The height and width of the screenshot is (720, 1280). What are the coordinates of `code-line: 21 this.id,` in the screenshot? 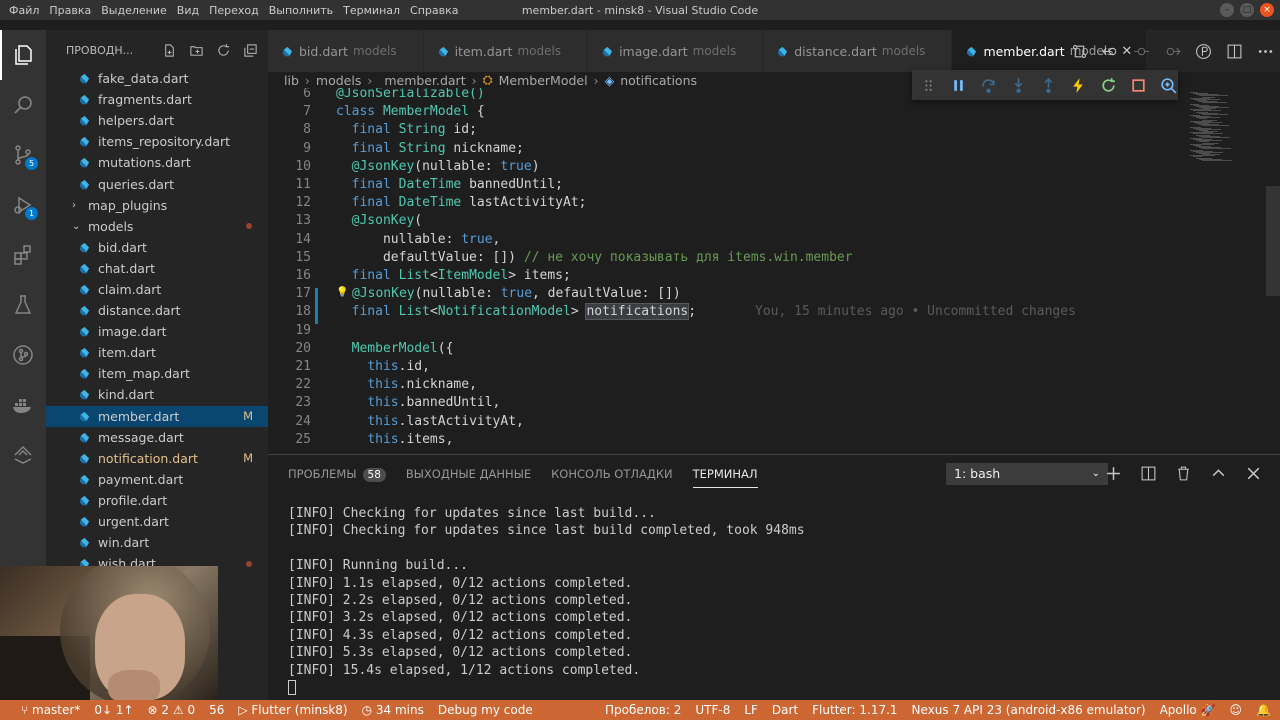 It's located at (727, 367).